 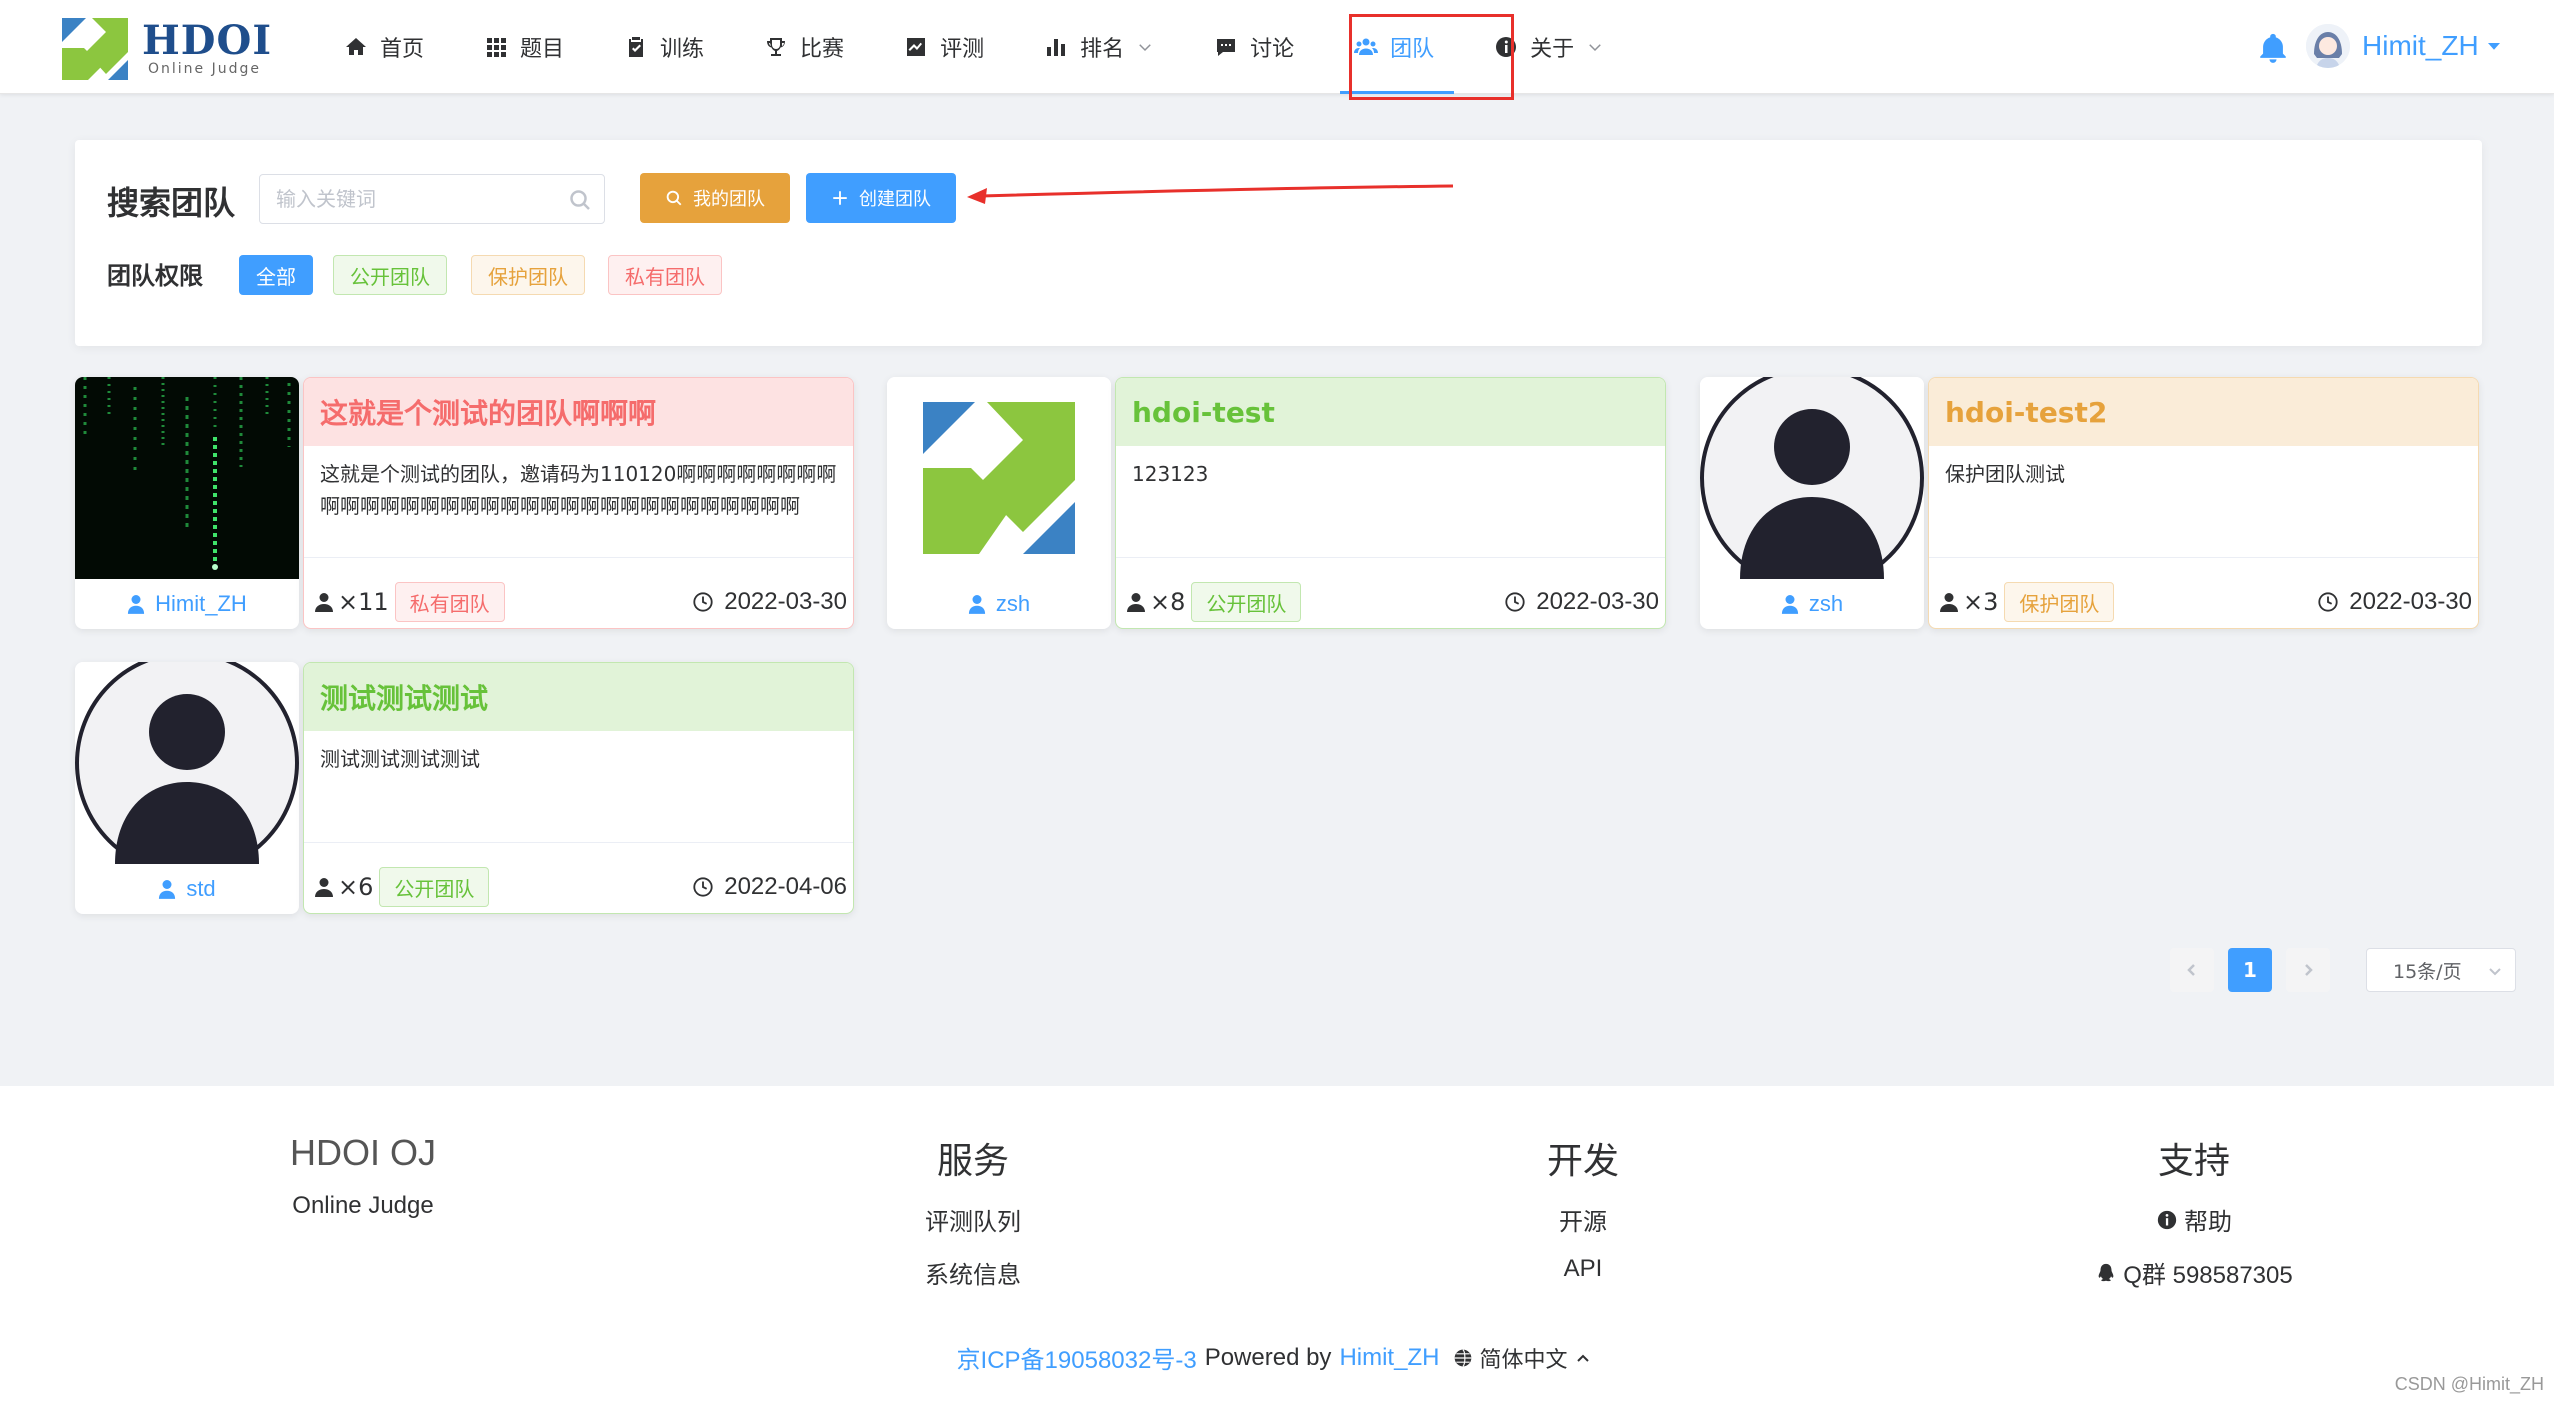 What do you see at coordinates (95, 49) in the screenshot?
I see `logo-icon` at bounding box center [95, 49].